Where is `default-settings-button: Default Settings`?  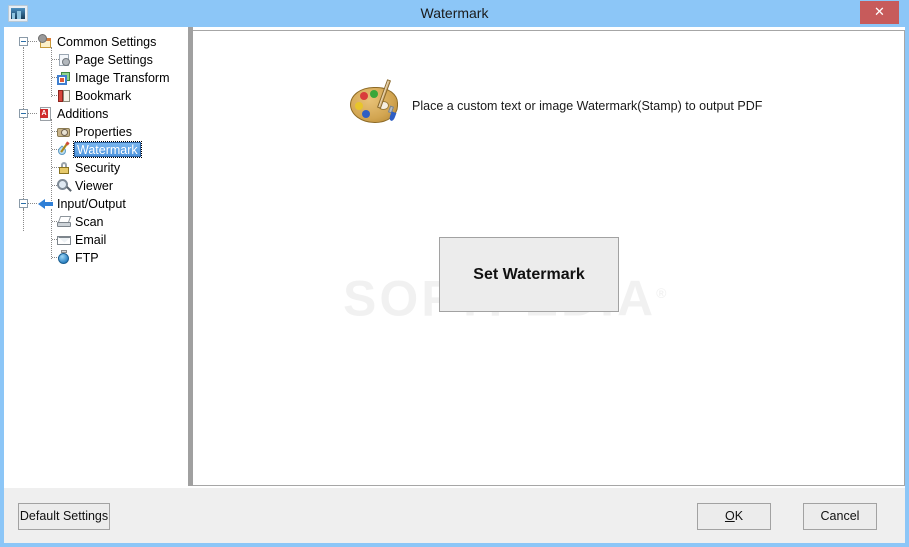
default-settings-button: Default Settings is located at coordinates (64, 516).